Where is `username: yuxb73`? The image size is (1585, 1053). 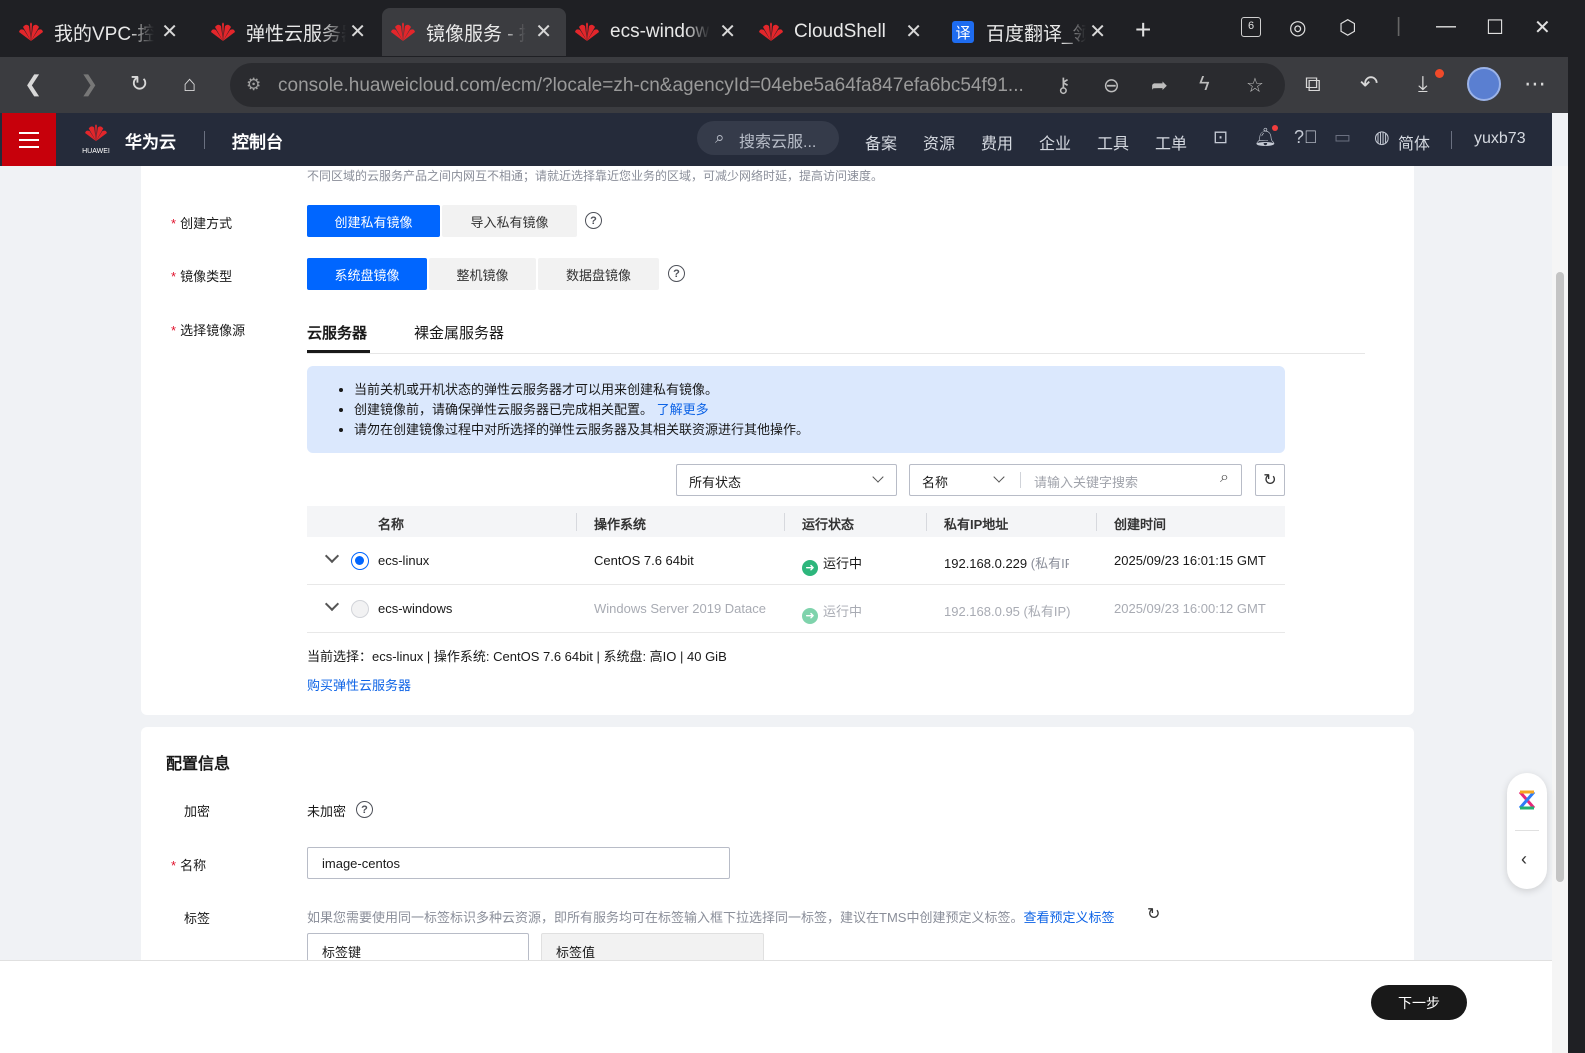 username: yuxb73 is located at coordinates (1500, 139).